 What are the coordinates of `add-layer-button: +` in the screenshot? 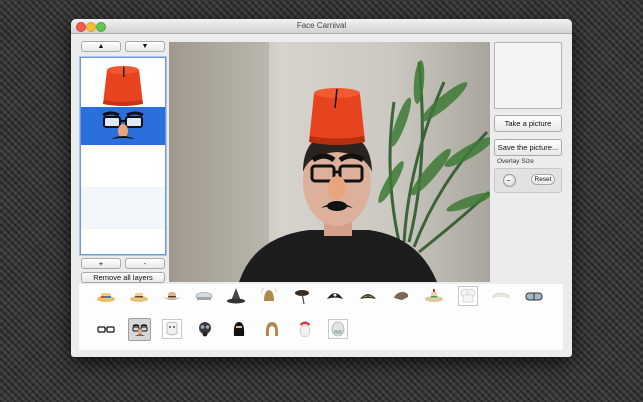 It's located at (101, 263).